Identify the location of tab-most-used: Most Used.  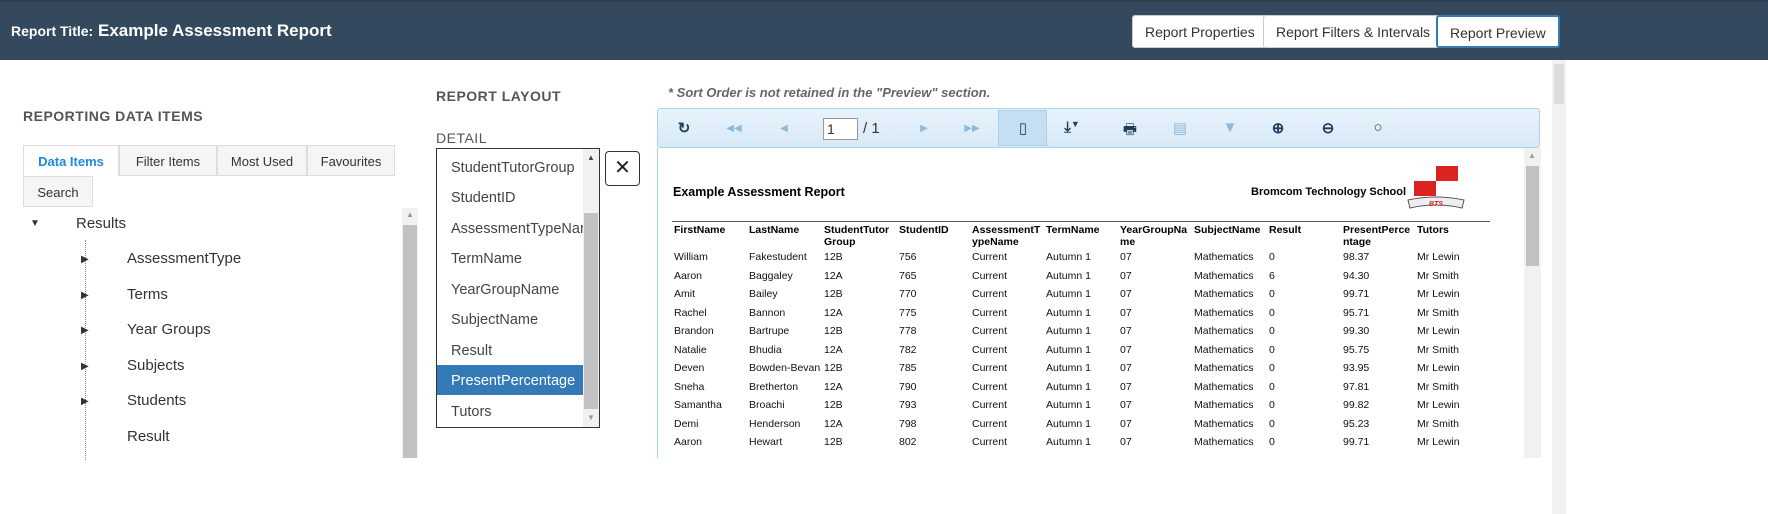
(262, 160).